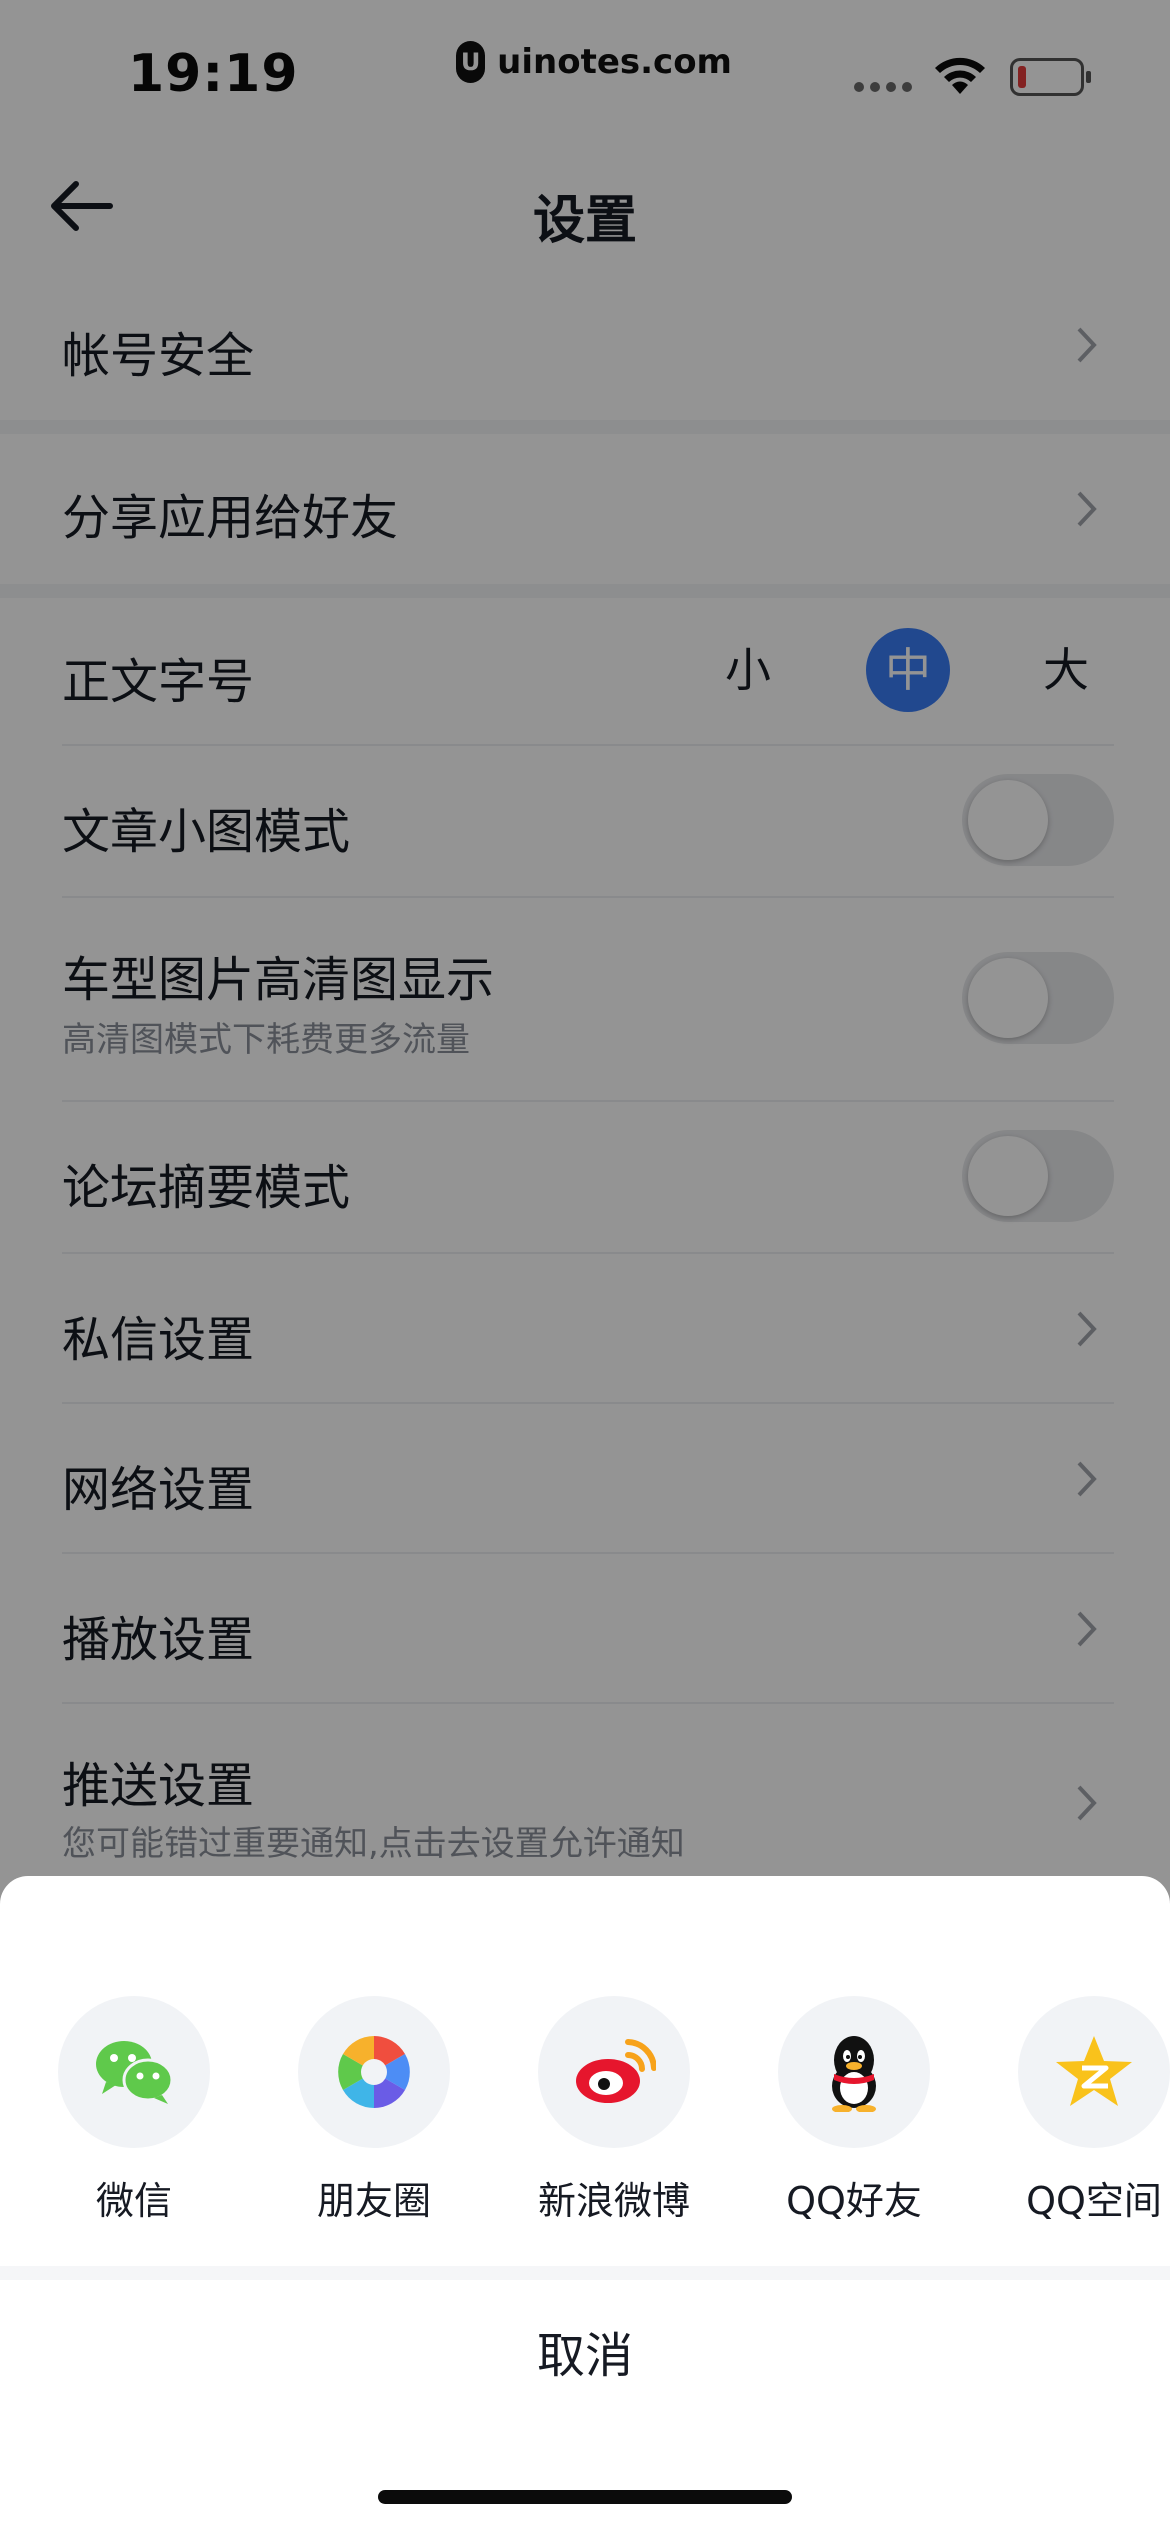  Describe the element at coordinates (614, 2110) in the screenshot. I see `share-weibo: 新浪微博` at that location.